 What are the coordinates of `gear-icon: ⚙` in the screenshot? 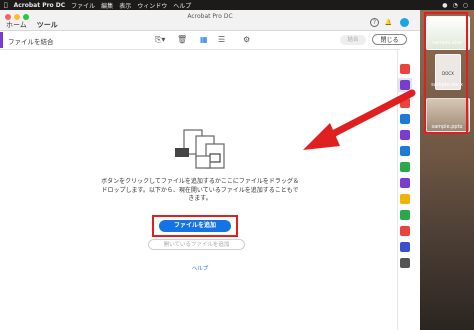 It's located at (246, 40).